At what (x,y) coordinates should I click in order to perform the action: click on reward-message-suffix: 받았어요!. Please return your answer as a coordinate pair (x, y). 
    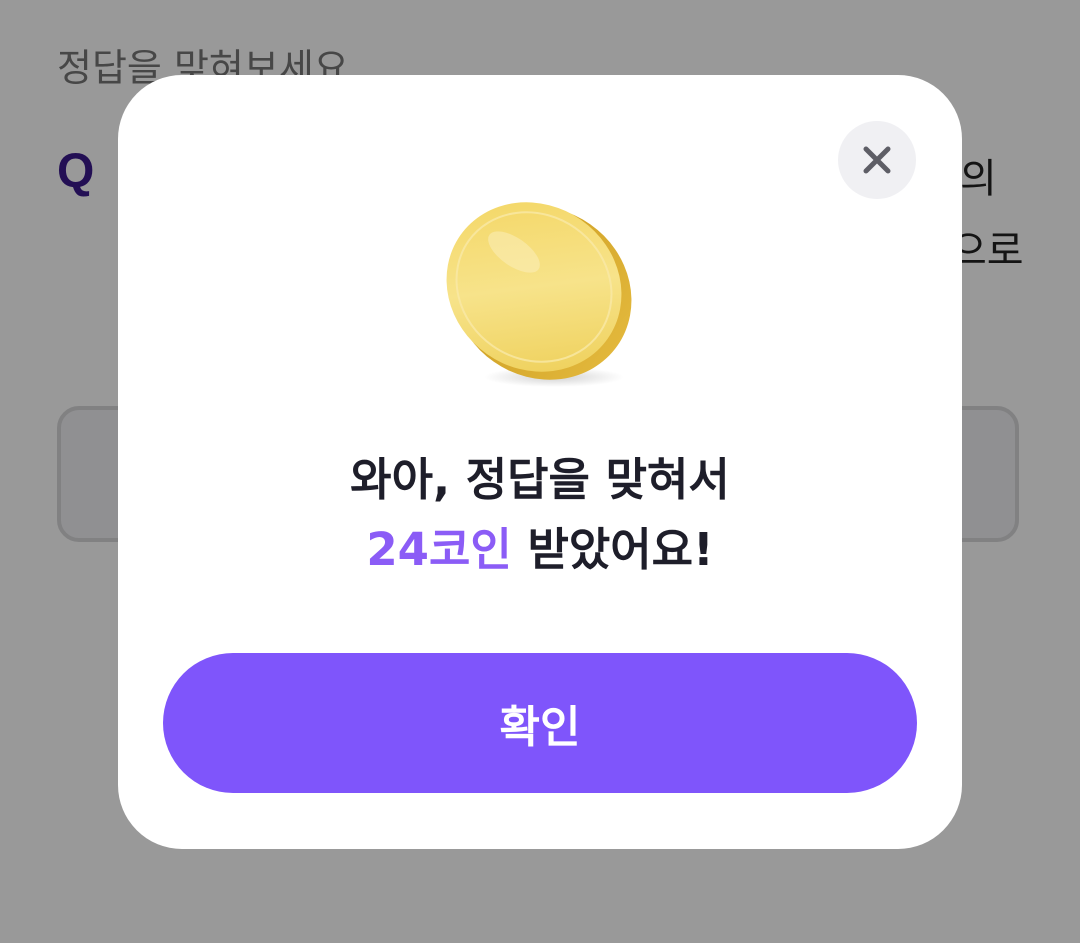
    Looking at the image, I should click on (612, 549).